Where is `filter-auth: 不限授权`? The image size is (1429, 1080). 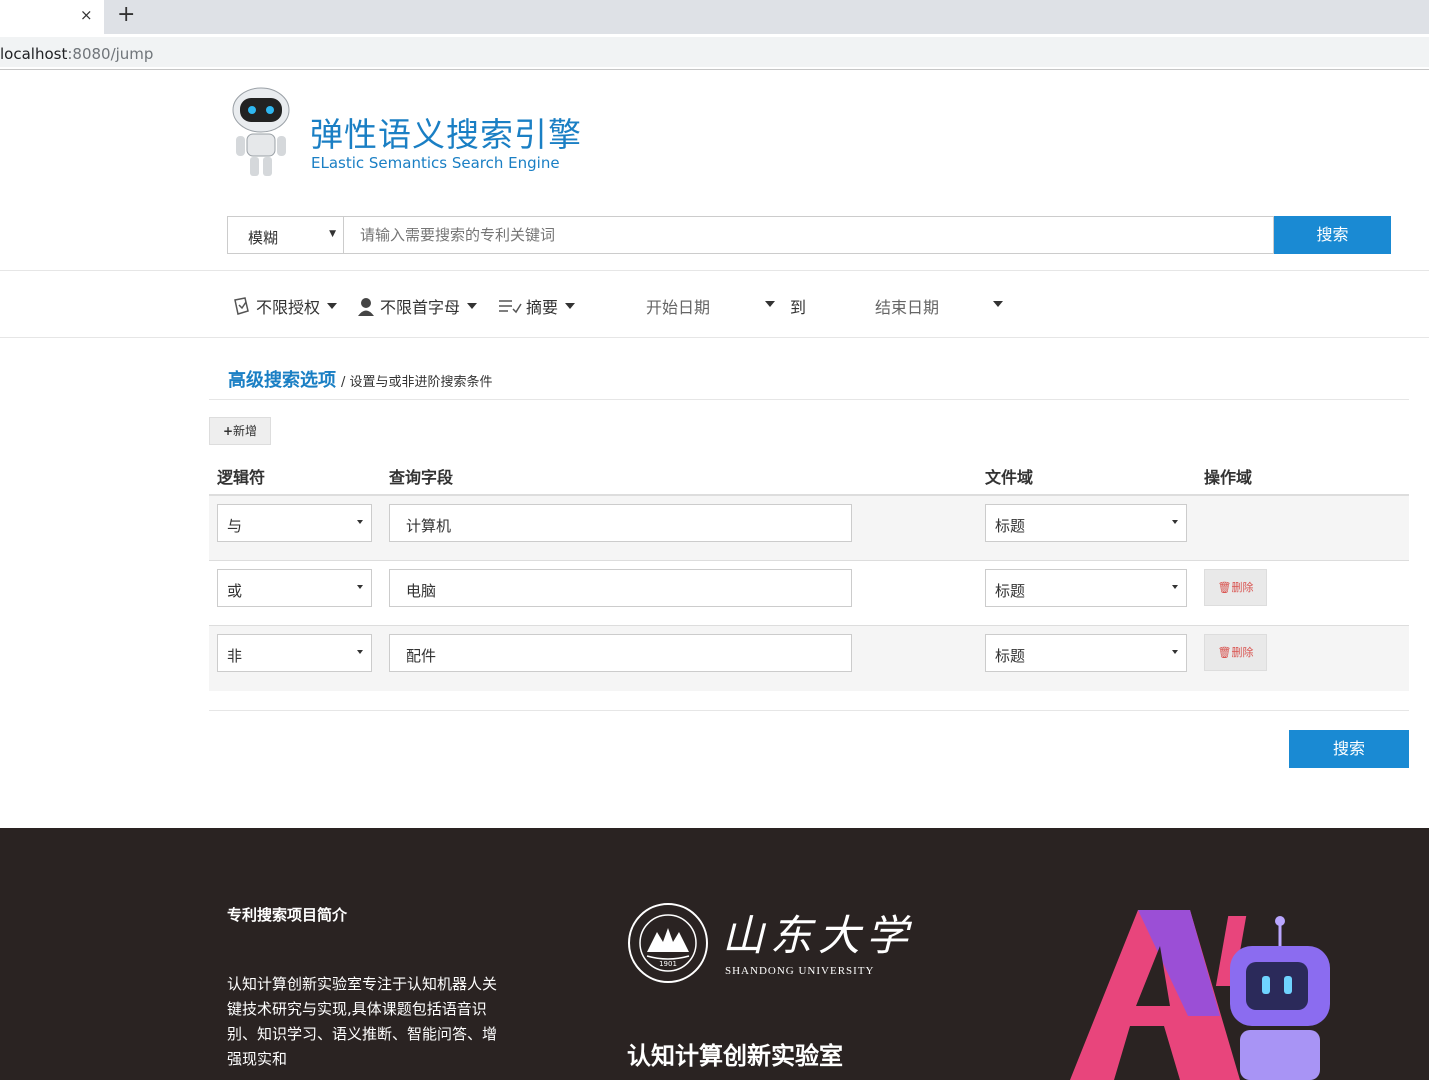
filter-auth: 不限授权 is located at coordinates (285, 306).